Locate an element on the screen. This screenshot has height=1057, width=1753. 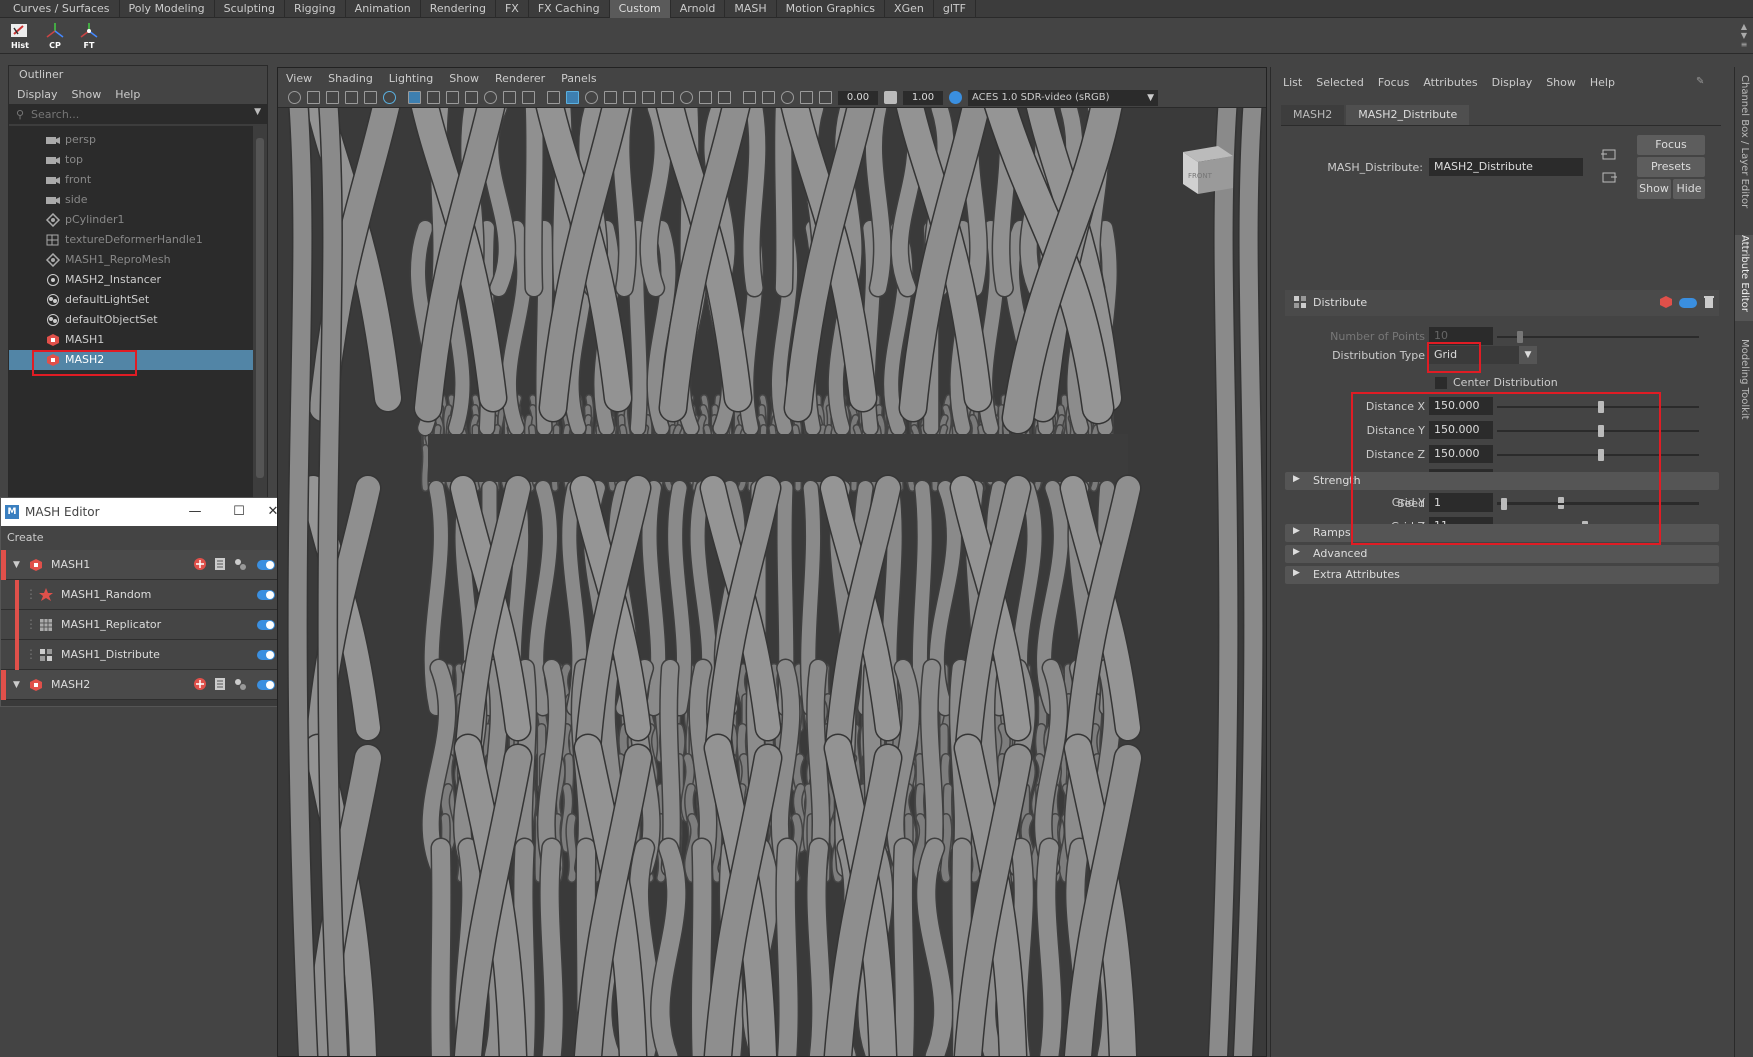
grease-pencil-icon is located at coordinates (389, 97).